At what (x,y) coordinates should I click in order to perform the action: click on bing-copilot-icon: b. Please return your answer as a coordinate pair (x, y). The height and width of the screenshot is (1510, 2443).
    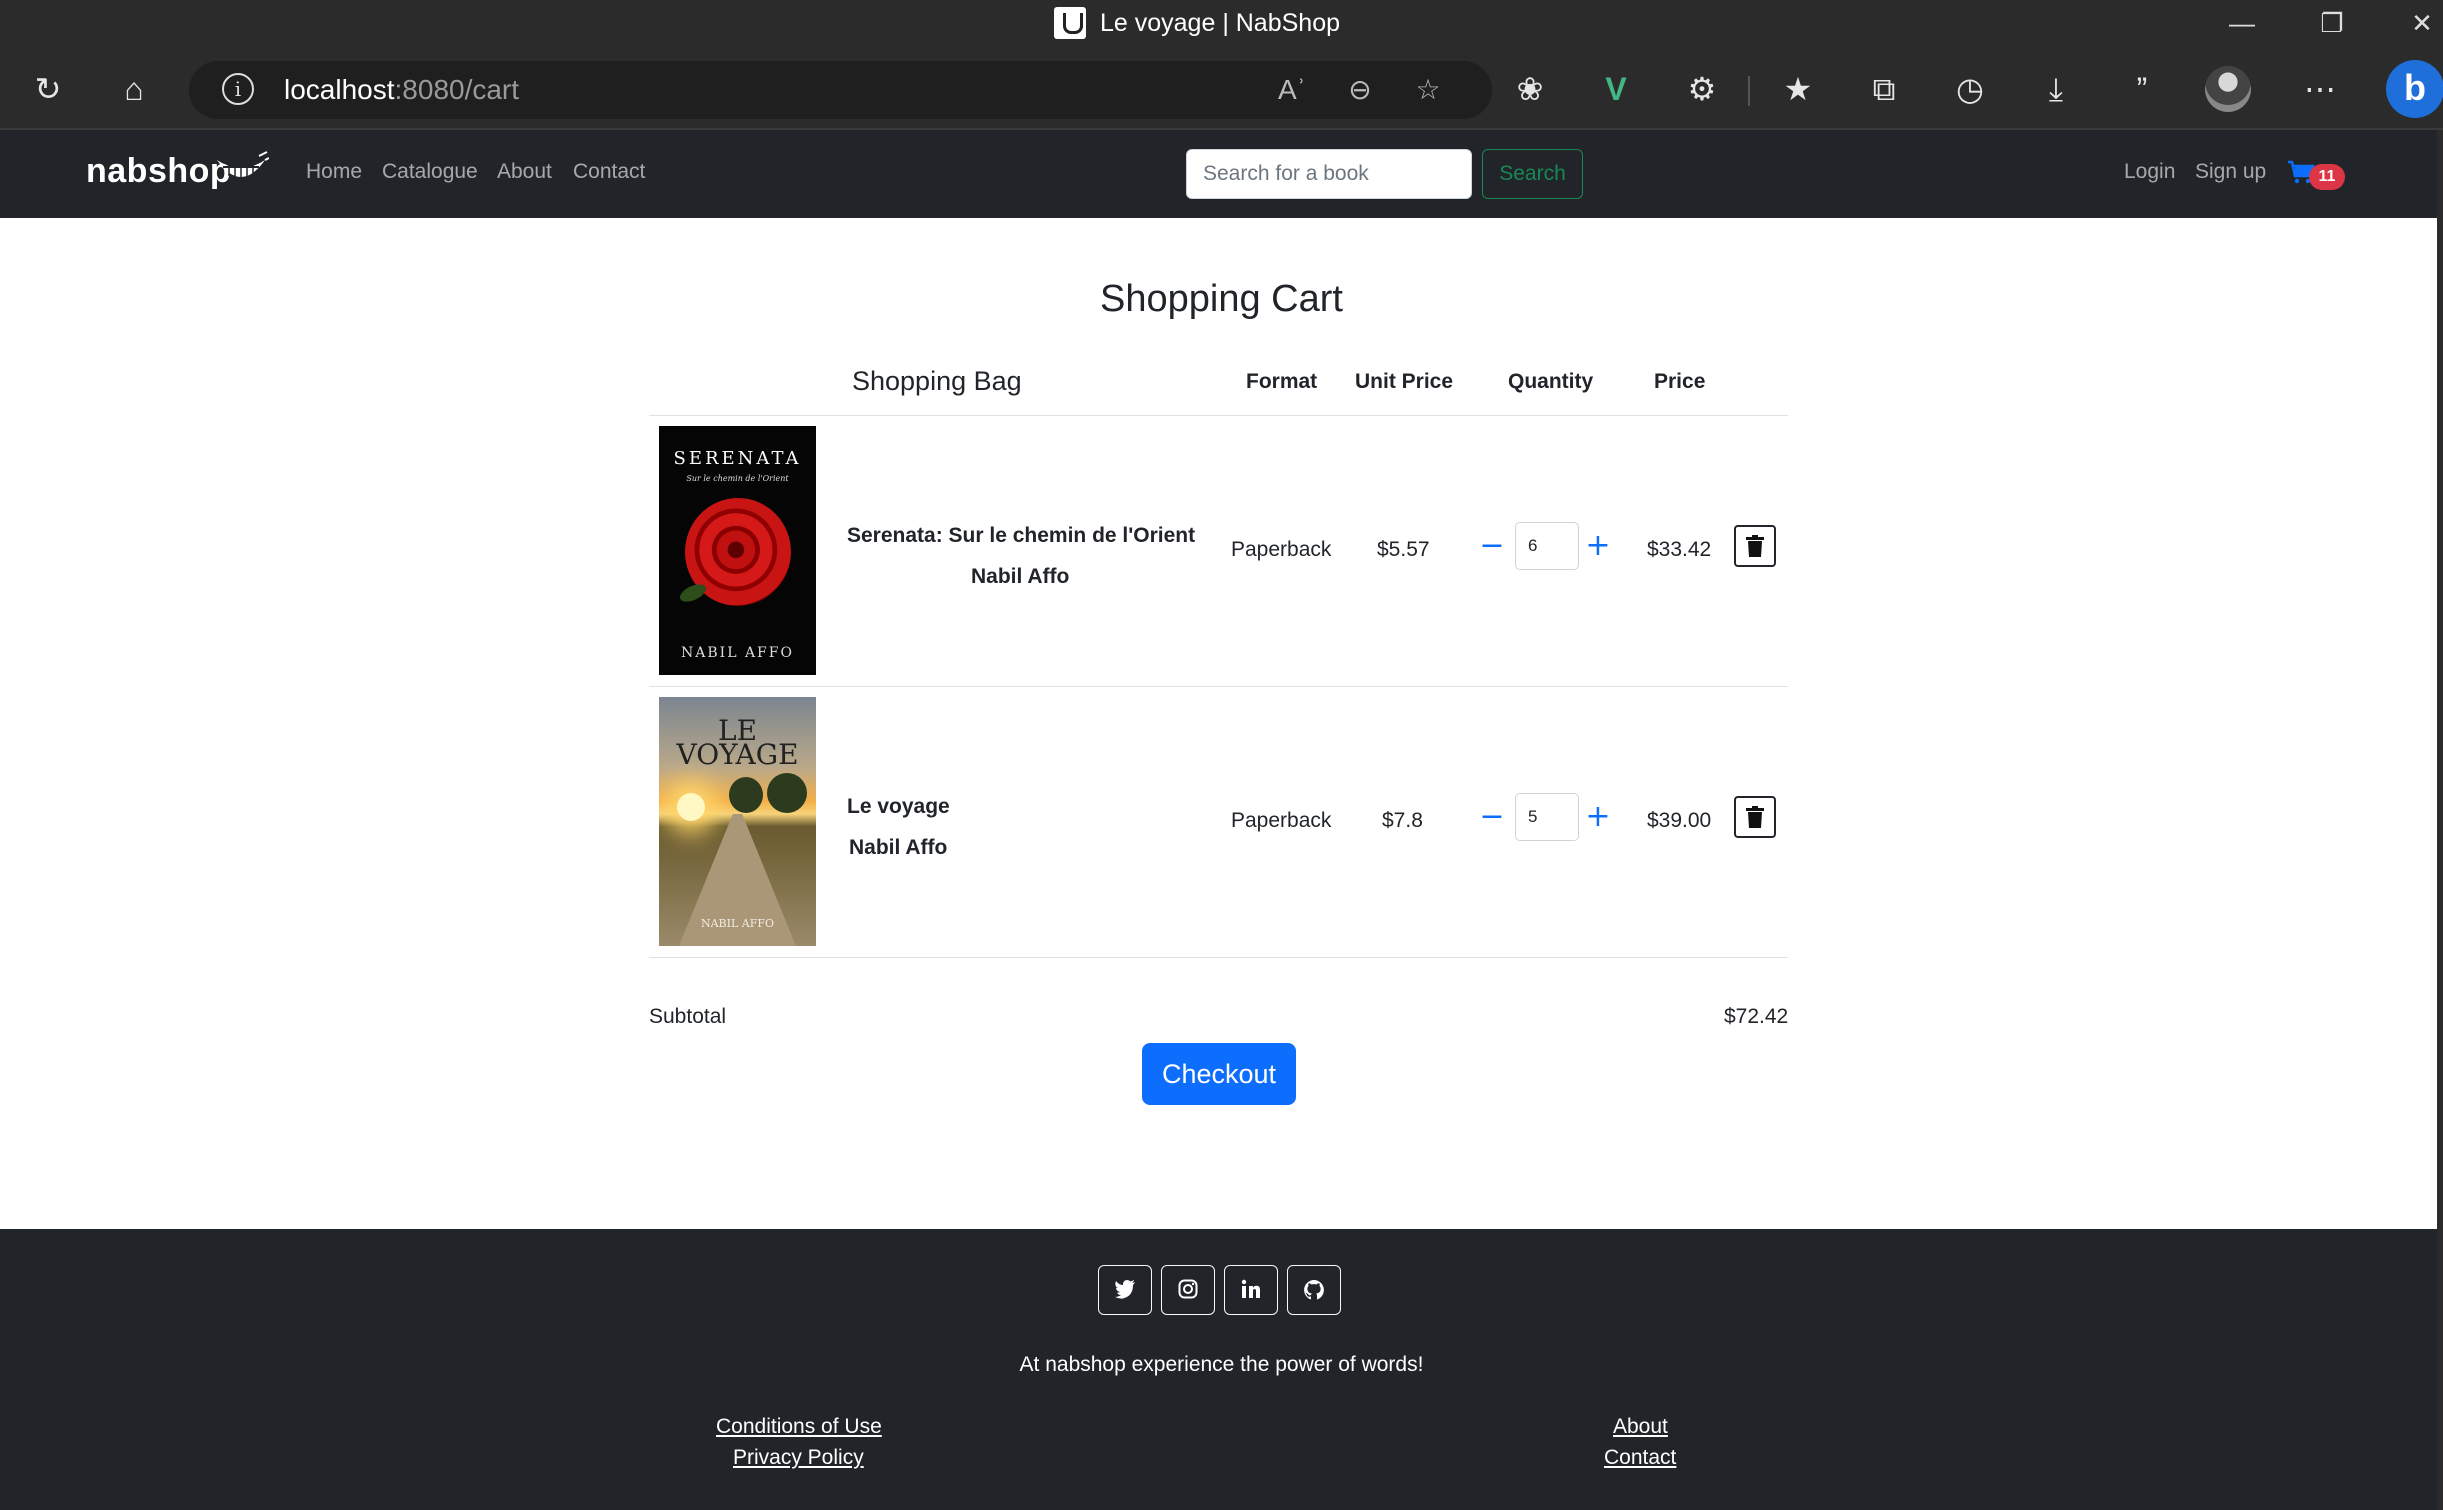
    Looking at the image, I should click on (2414, 89).